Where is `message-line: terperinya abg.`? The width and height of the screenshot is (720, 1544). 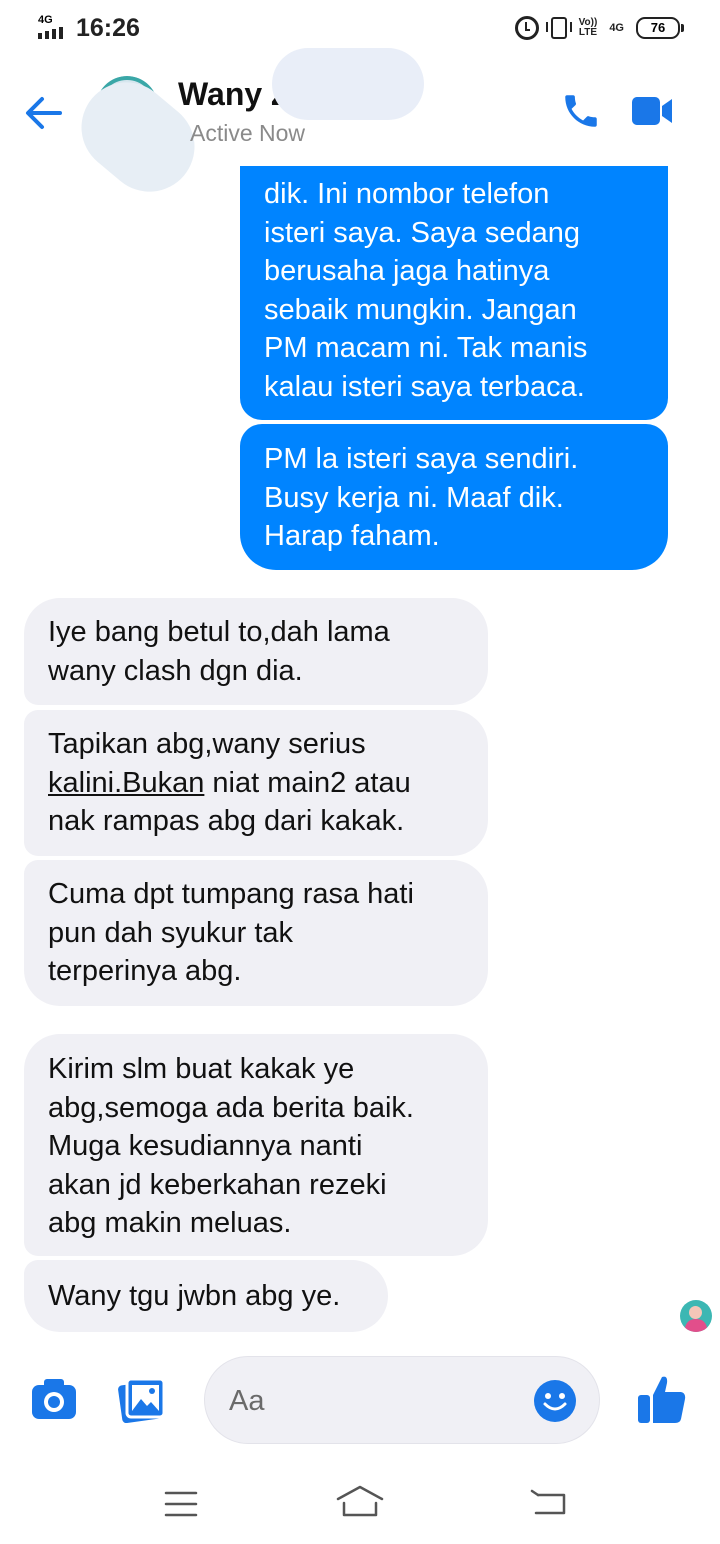
message-line: terperinya abg. is located at coordinates (145, 971).